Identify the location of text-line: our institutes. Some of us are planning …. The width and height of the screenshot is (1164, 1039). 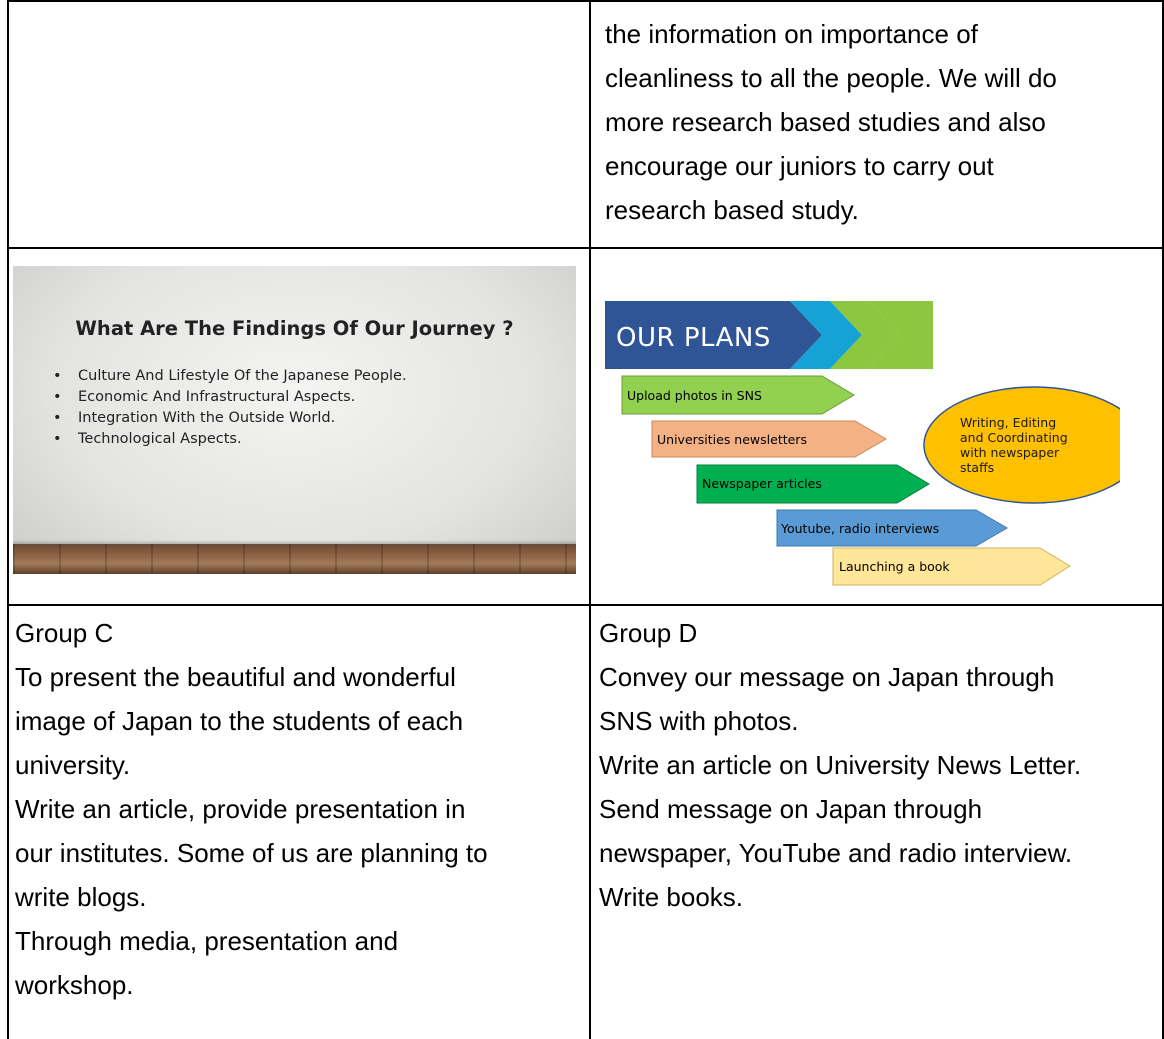
(251, 853).